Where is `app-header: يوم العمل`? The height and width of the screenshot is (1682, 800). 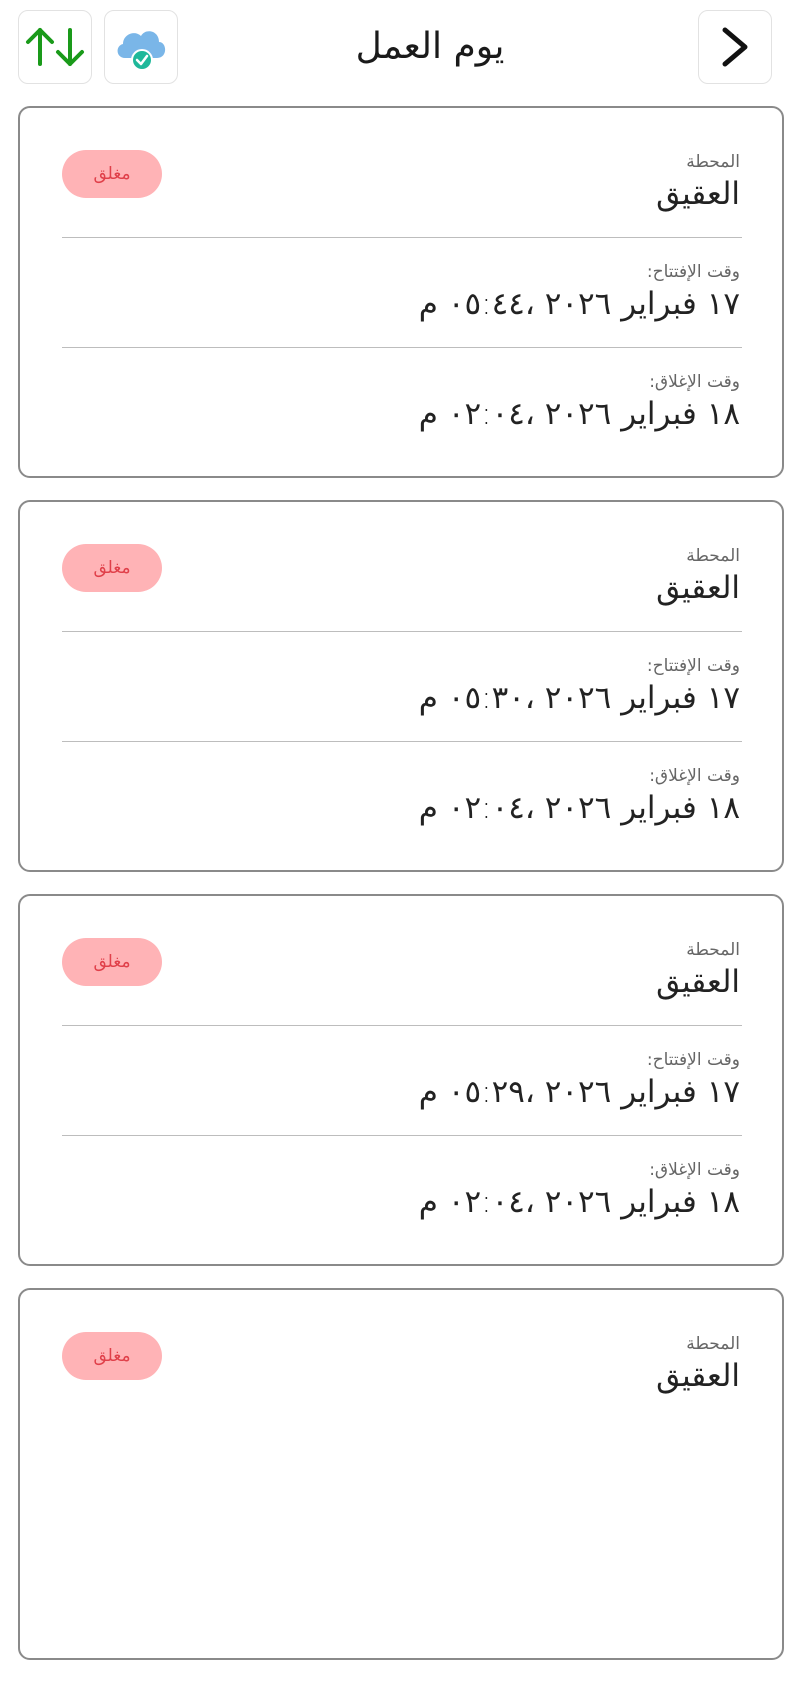 app-header: يوم العمل is located at coordinates (400, 47).